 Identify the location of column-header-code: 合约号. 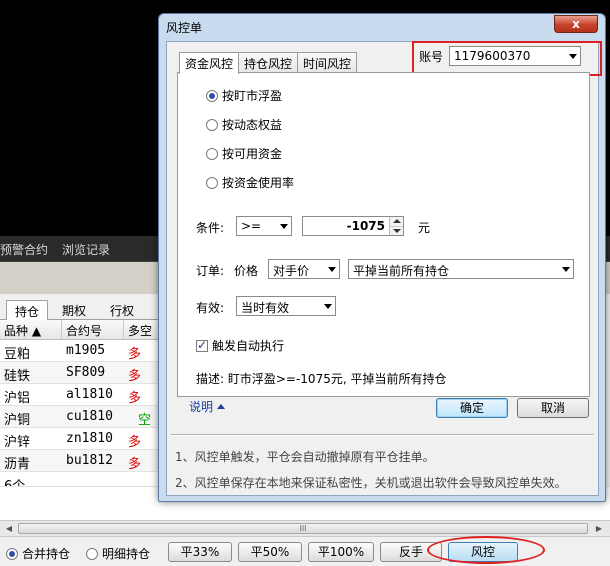
(93, 329).